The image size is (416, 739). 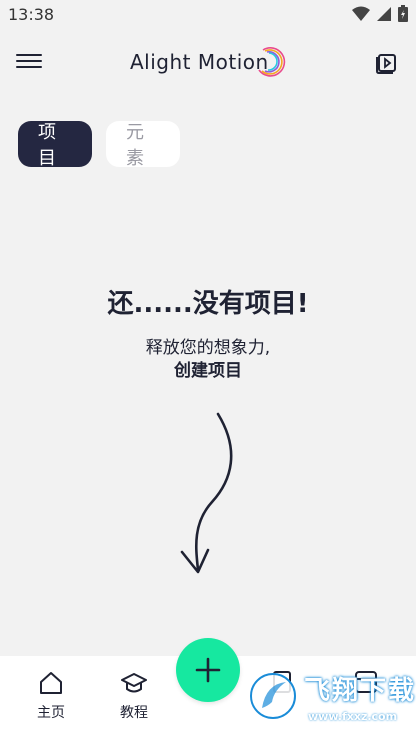 I want to click on tab-projects: 项目, so click(x=55, y=145).